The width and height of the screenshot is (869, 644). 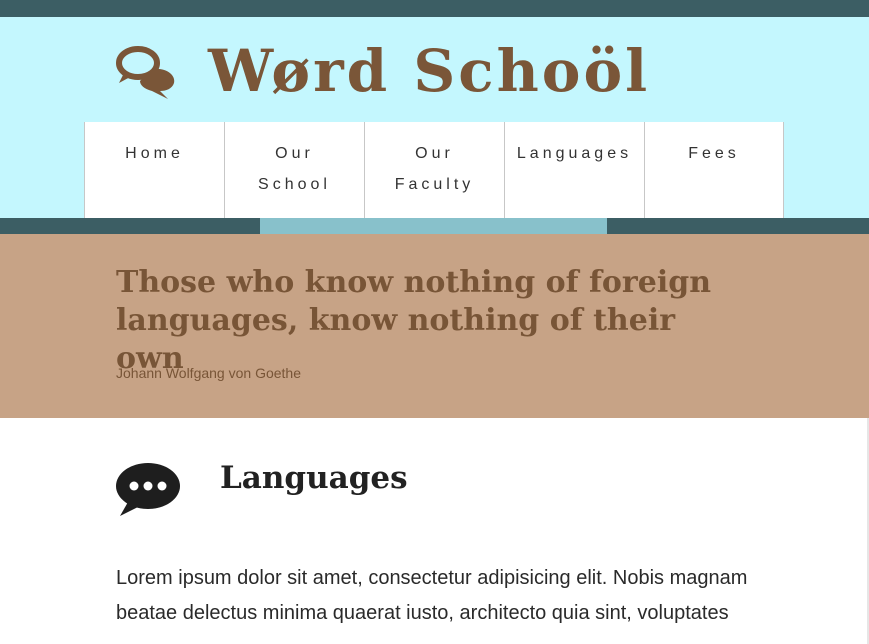 What do you see at coordinates (574, 170) in the screenshot?
I see `nav-item-languages: Languages` at bounding box center [574, 170].